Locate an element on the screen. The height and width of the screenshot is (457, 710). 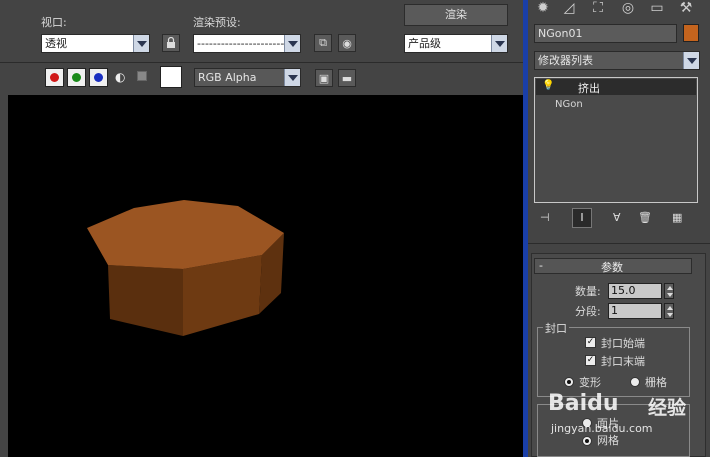
cap-end-checkbox: ✓ is located at coordinates (590, 360).